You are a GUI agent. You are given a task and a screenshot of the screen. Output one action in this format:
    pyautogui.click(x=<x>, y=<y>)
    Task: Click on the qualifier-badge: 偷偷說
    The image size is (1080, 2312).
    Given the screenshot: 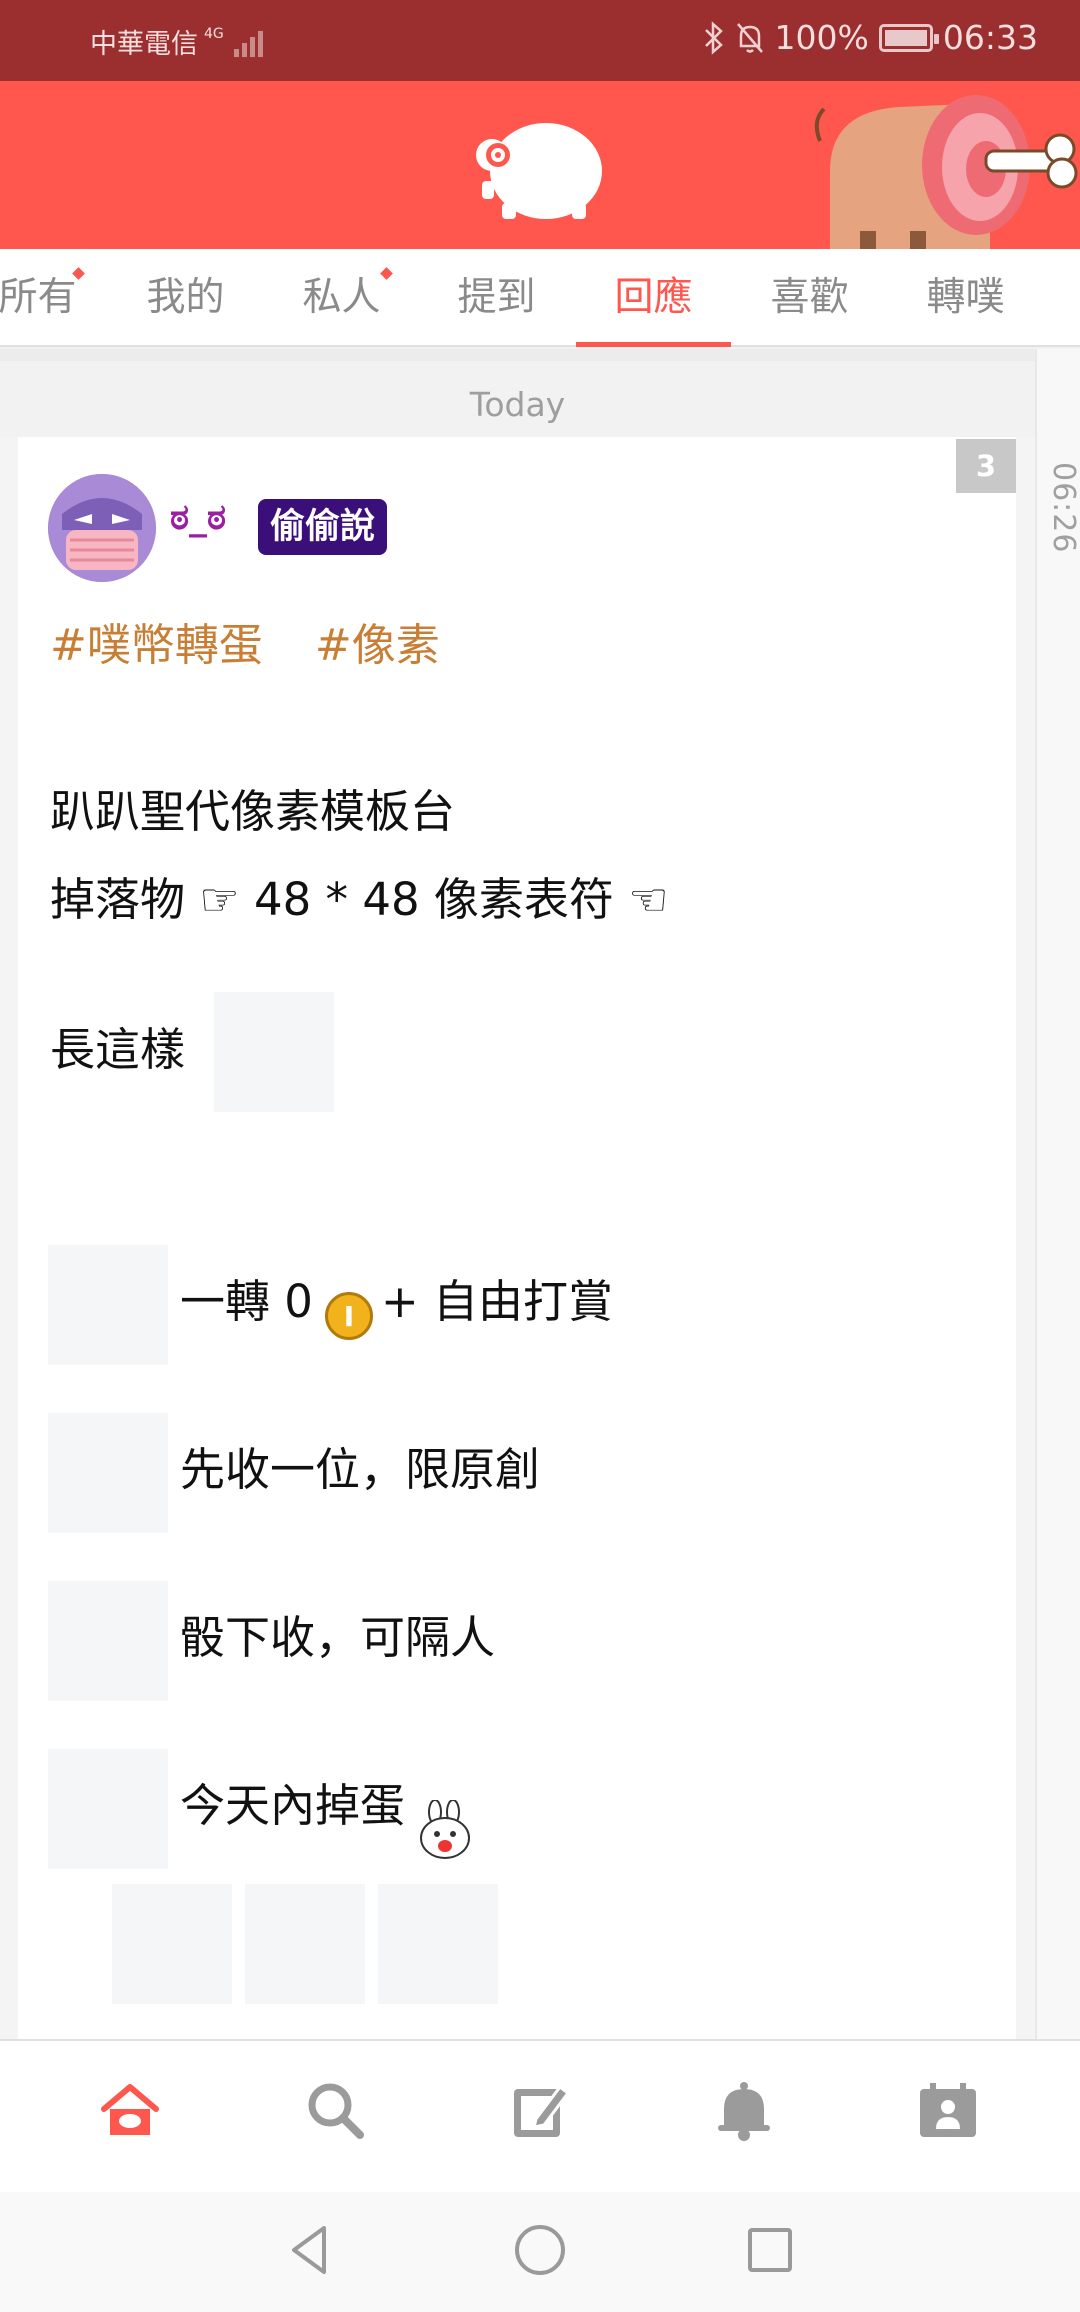 What is the action you would take?
    pyautogui.click(x=323, y=527)
    